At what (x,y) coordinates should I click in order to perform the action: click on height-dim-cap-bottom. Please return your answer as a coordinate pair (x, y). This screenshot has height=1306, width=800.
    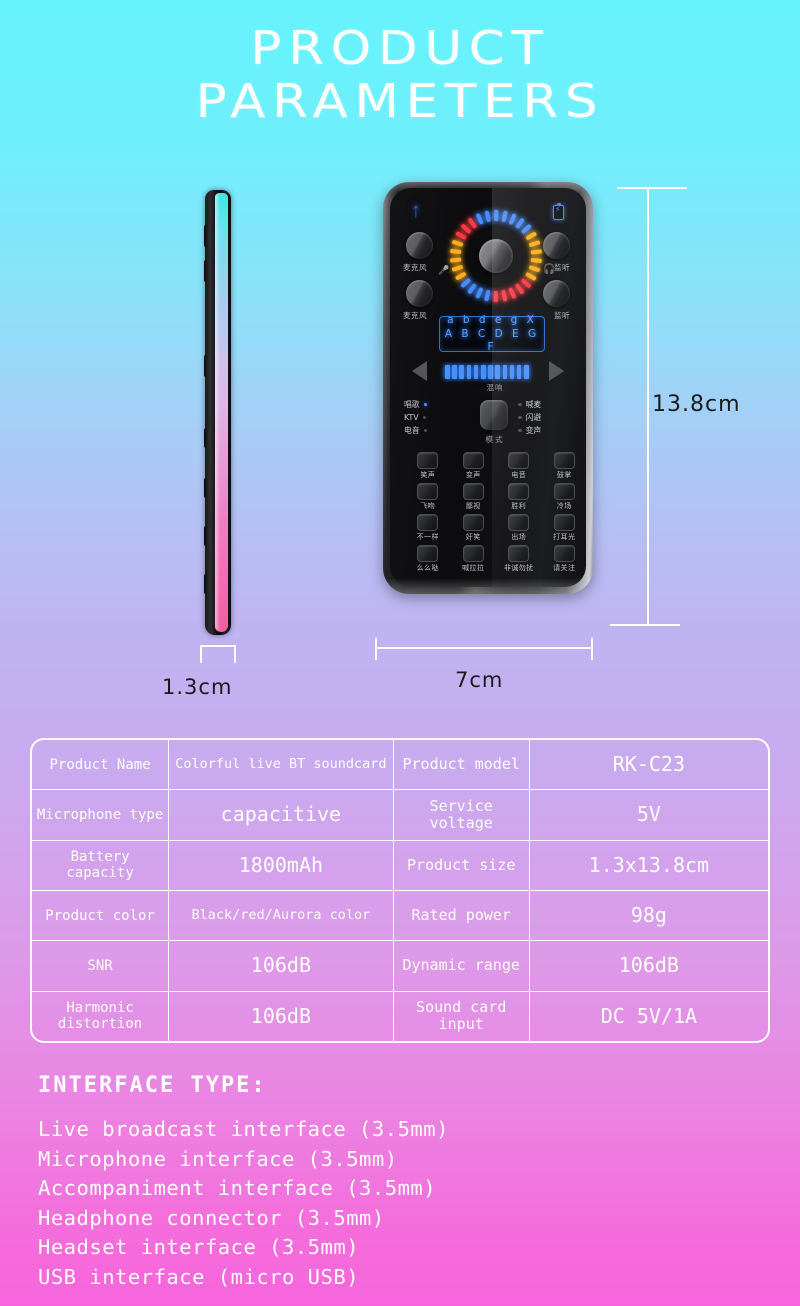
    Looking at the image, I should click on (645, 625).